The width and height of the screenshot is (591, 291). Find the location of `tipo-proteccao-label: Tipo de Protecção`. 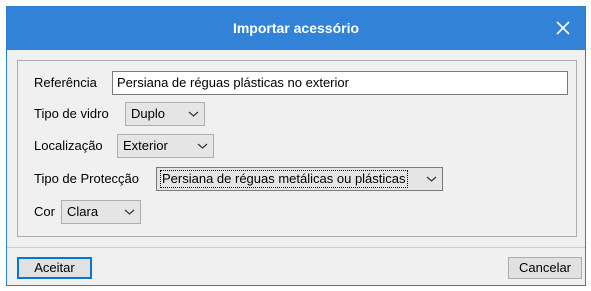

tipo-proteccao-label: Tipo de Protecção is located at coordinates (87, 178).